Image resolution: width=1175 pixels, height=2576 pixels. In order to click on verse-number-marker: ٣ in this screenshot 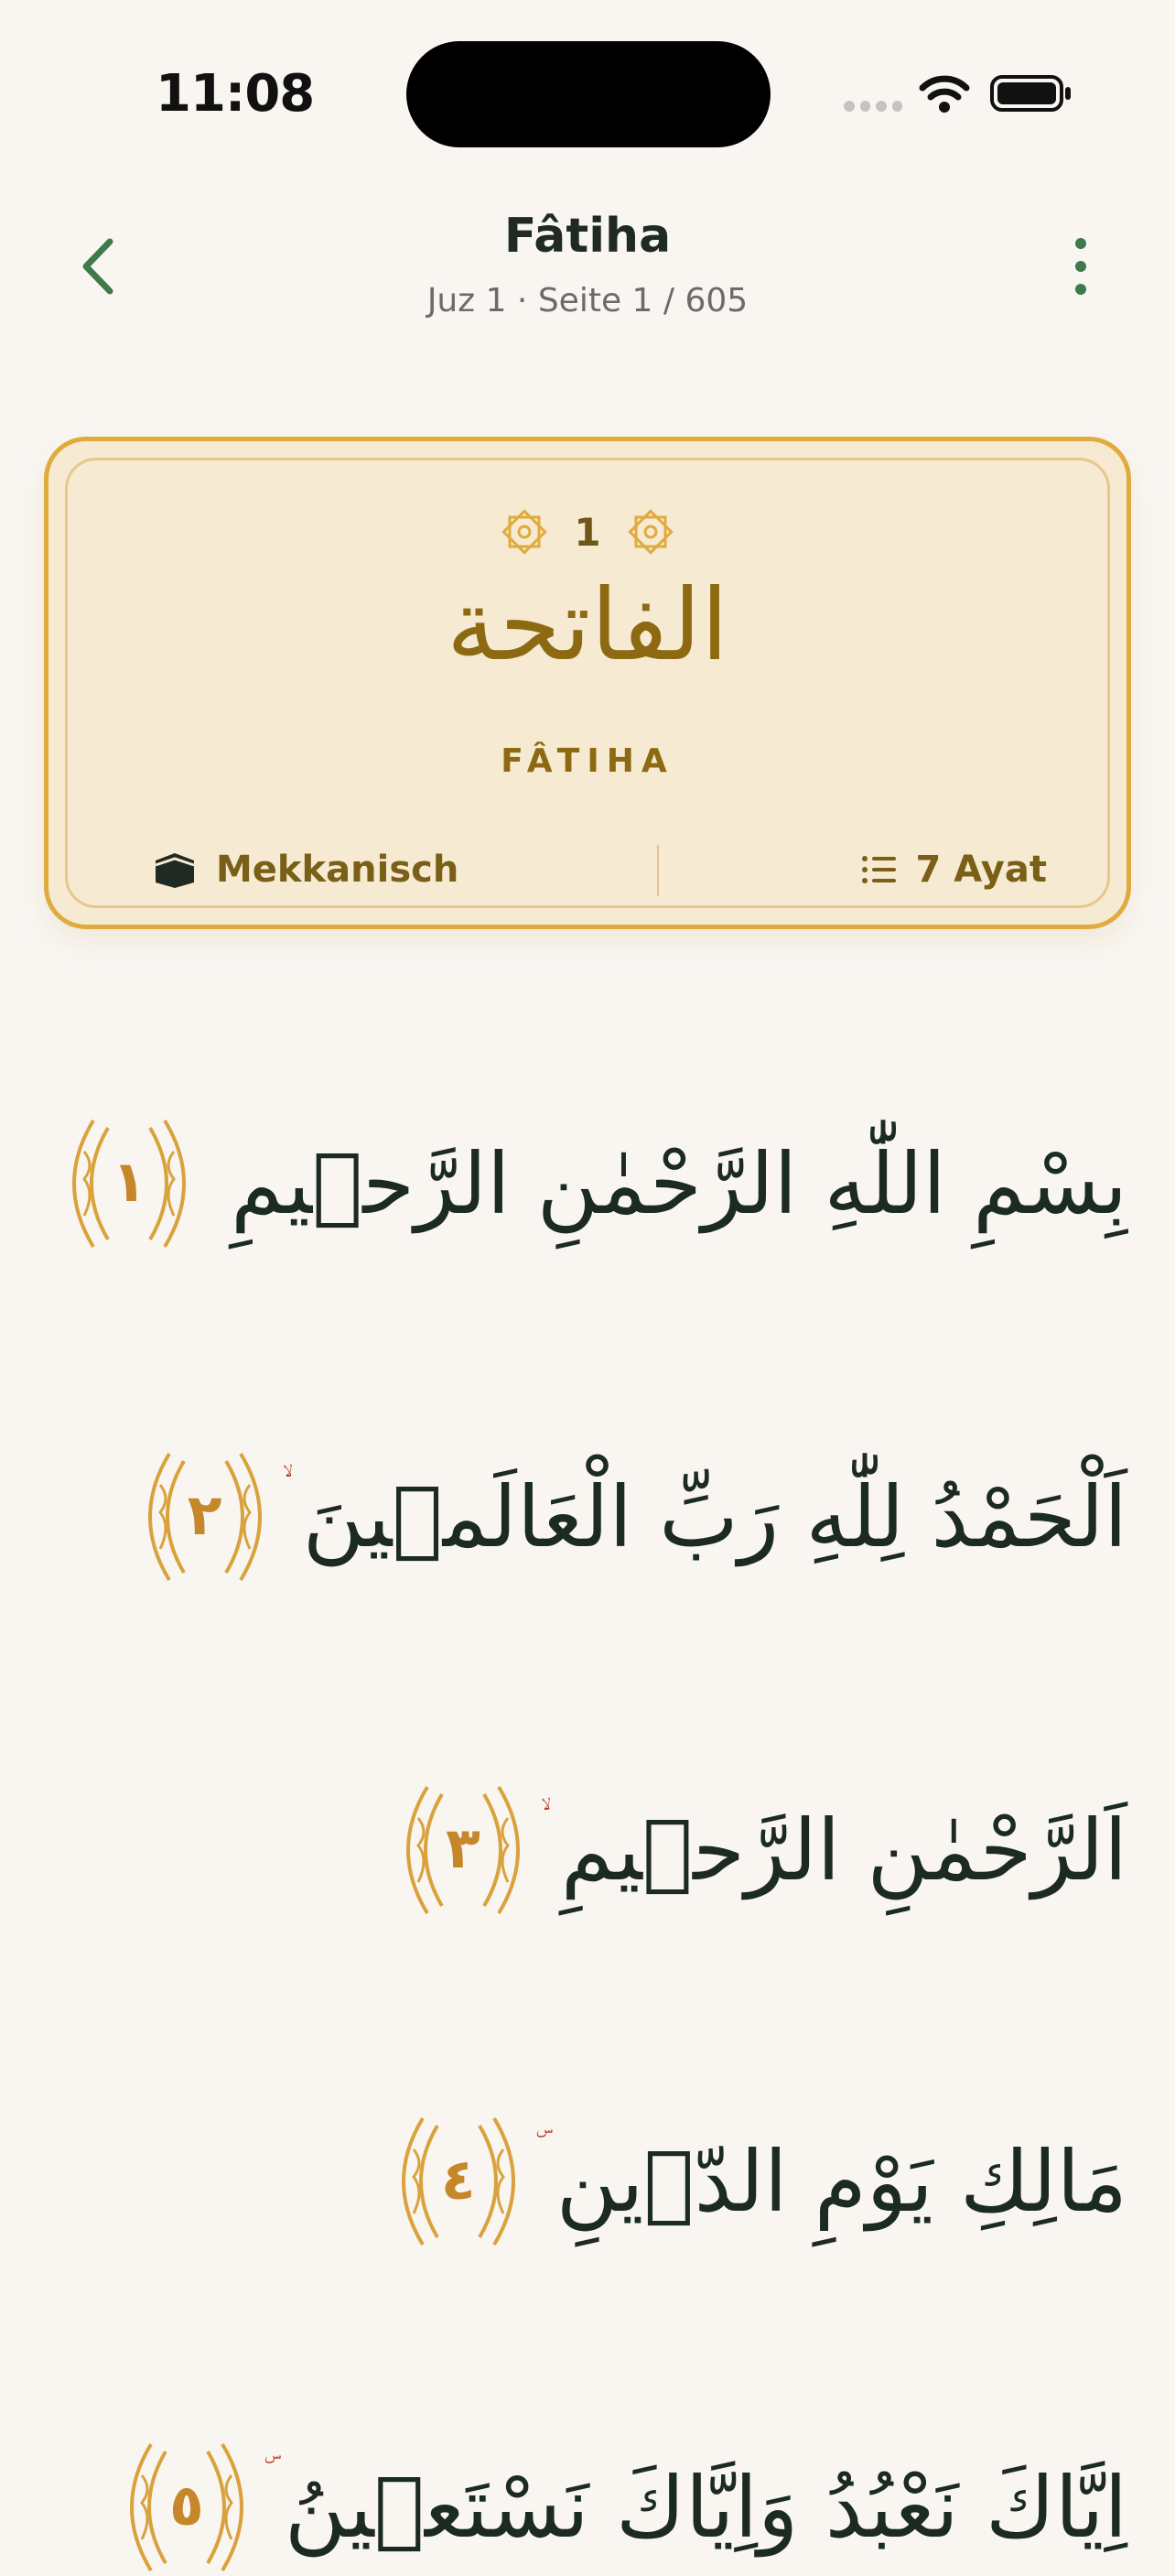, I will do `click(463, 1850)`.